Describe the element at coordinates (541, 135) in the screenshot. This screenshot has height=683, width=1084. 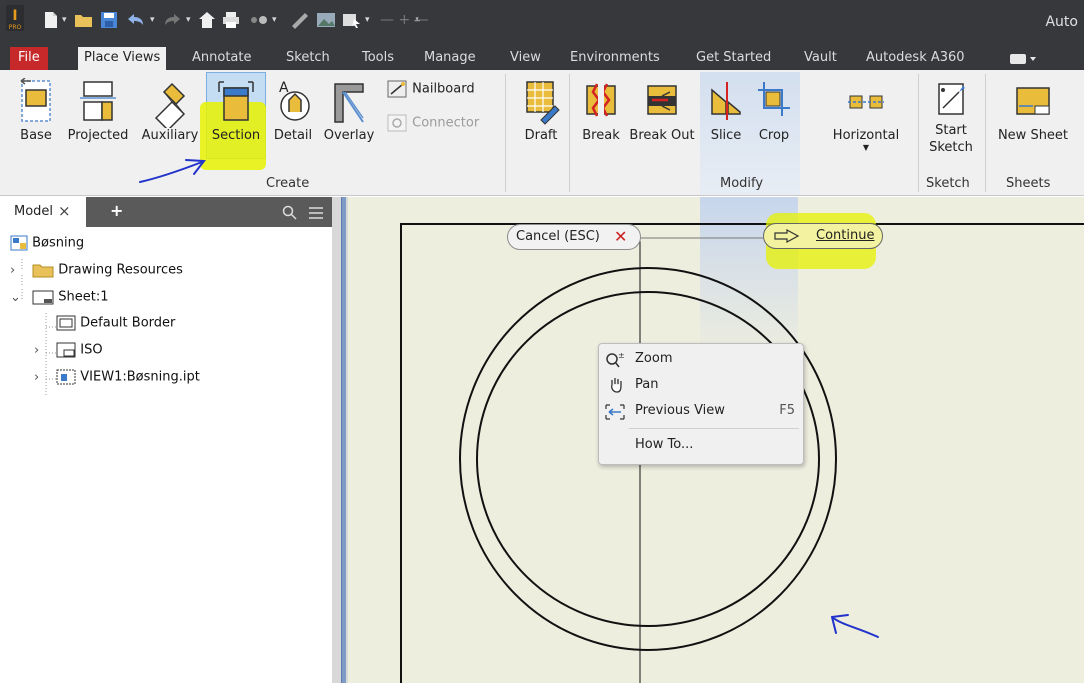
I see `draft-label: Draft` at that location.